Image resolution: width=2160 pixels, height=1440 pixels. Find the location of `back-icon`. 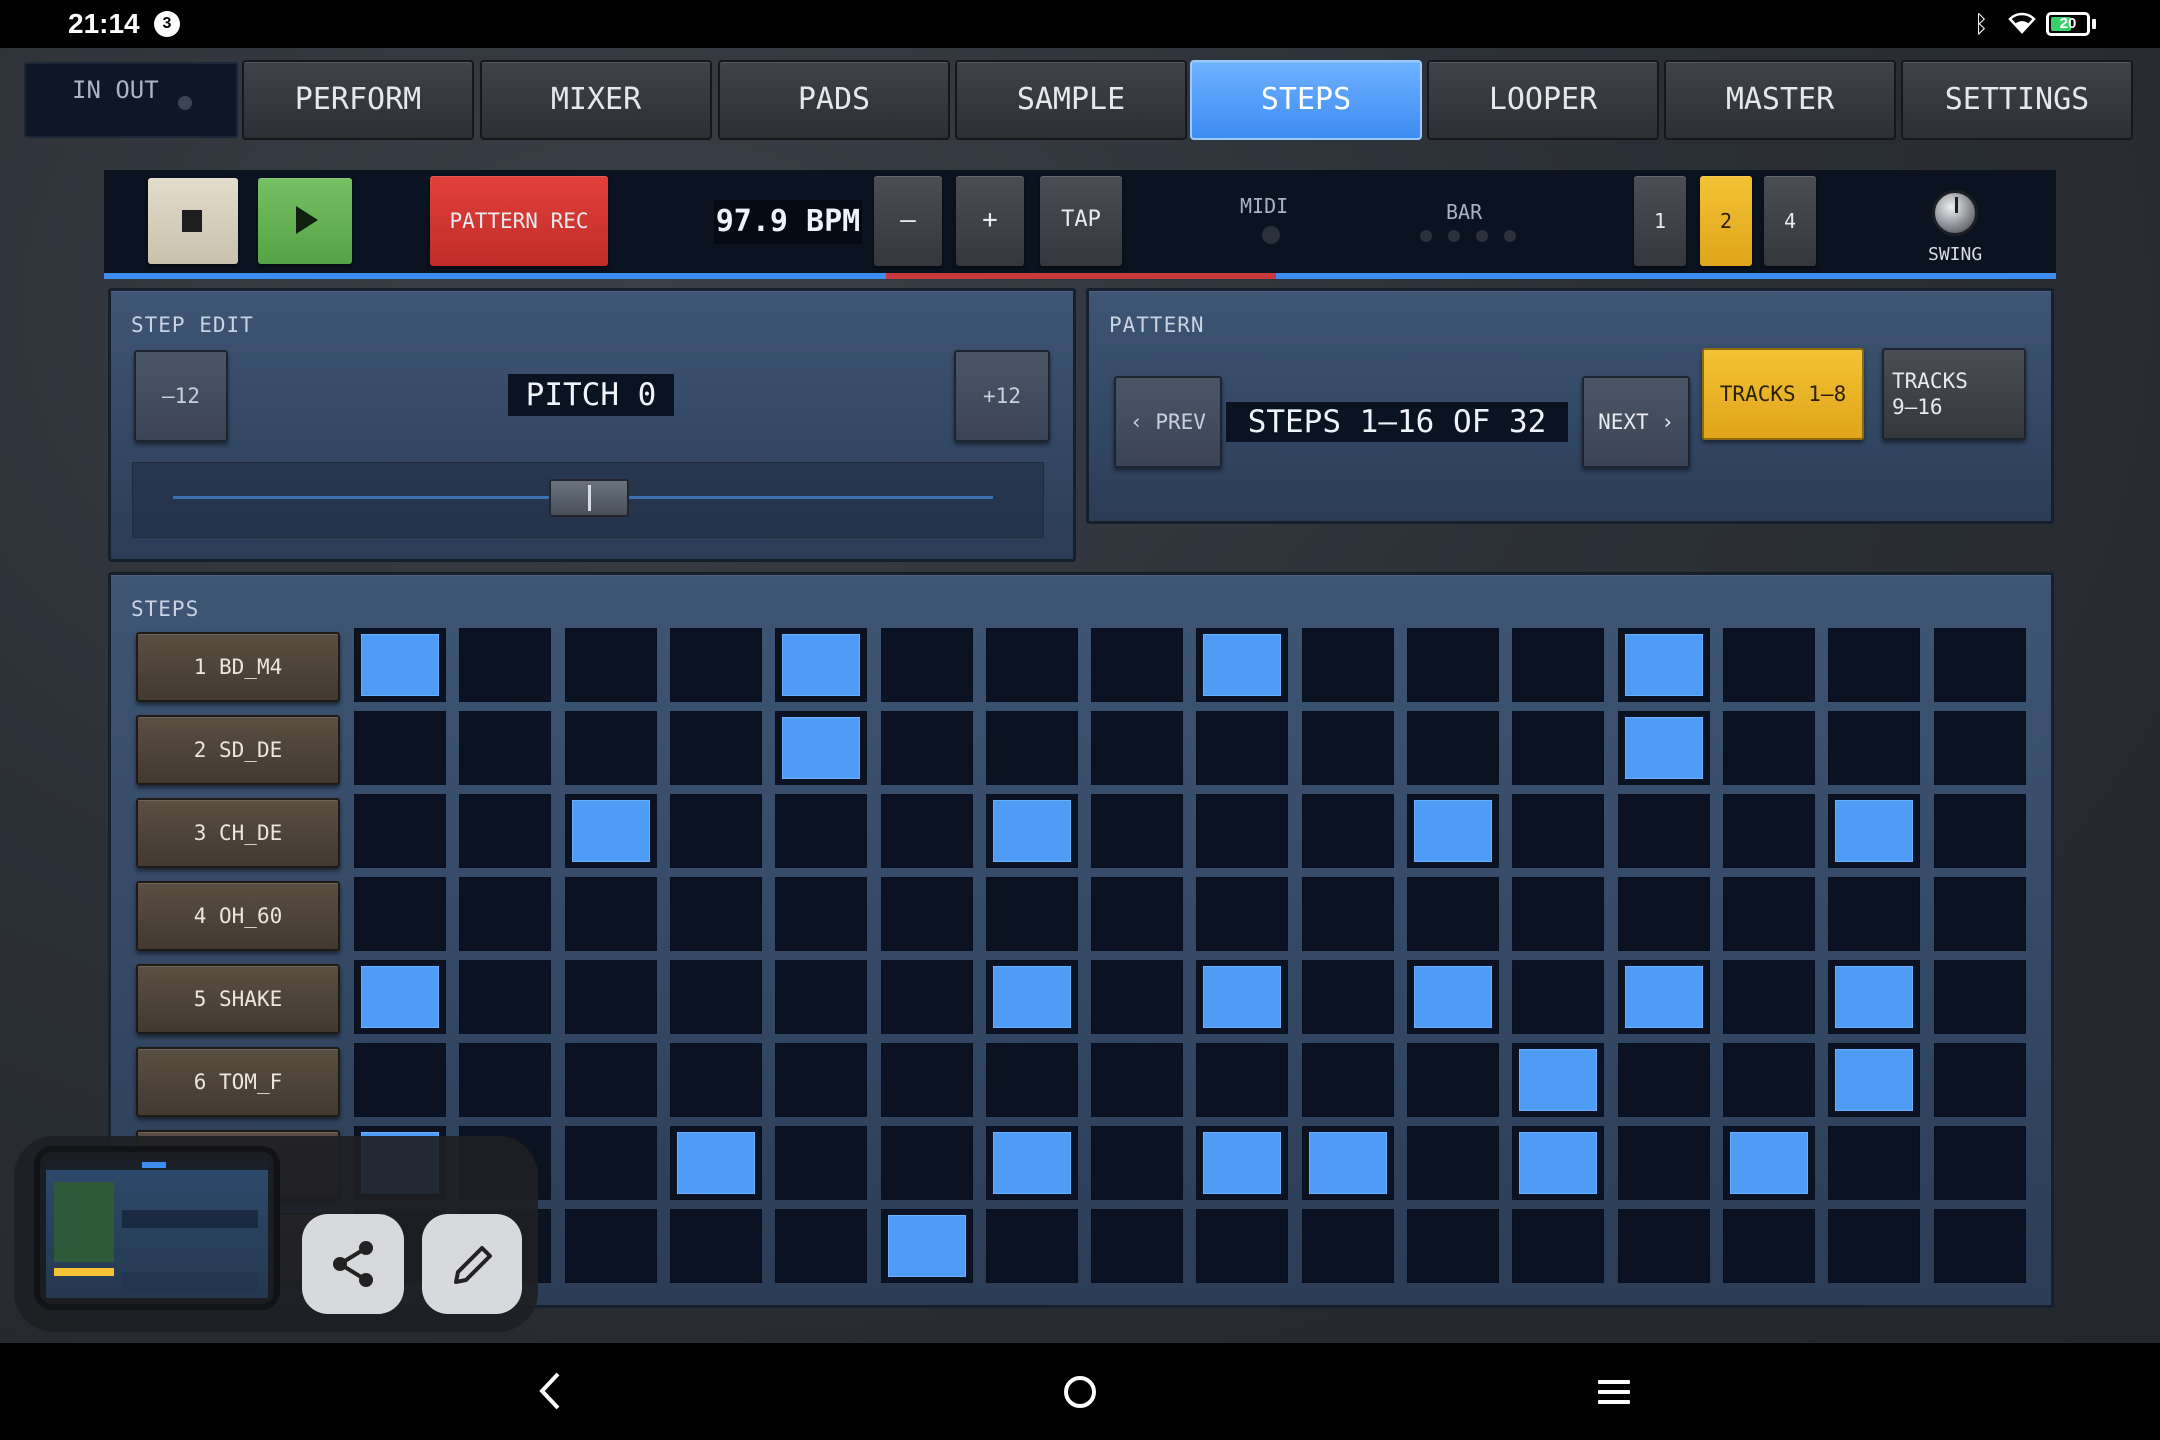

back-icon is located at coordinates (550, 1391).